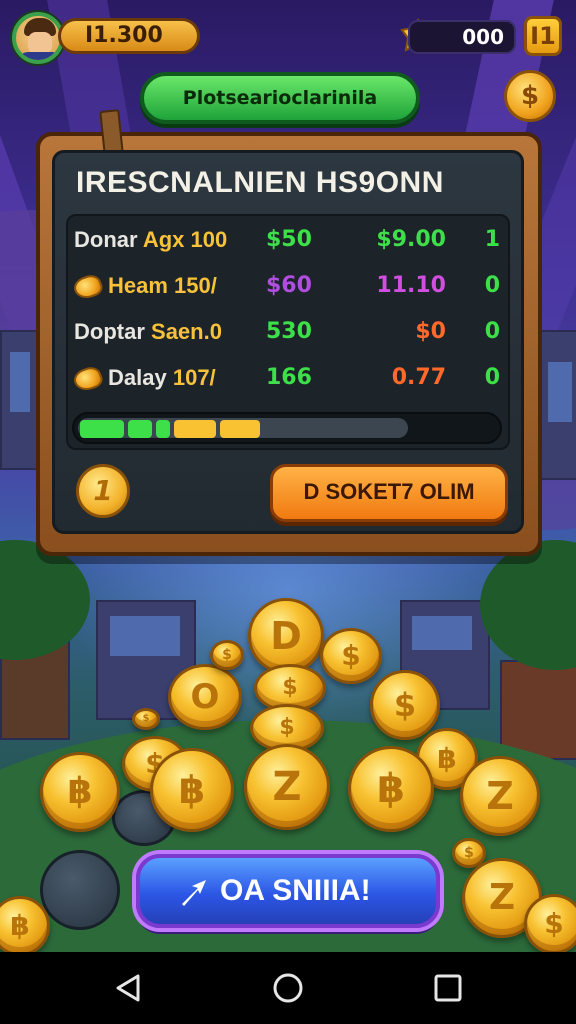  What do you see at coordinates (411, 285) in the screenshot?
I see `row-value-2: 11.10` at bounding box center [411, 285].